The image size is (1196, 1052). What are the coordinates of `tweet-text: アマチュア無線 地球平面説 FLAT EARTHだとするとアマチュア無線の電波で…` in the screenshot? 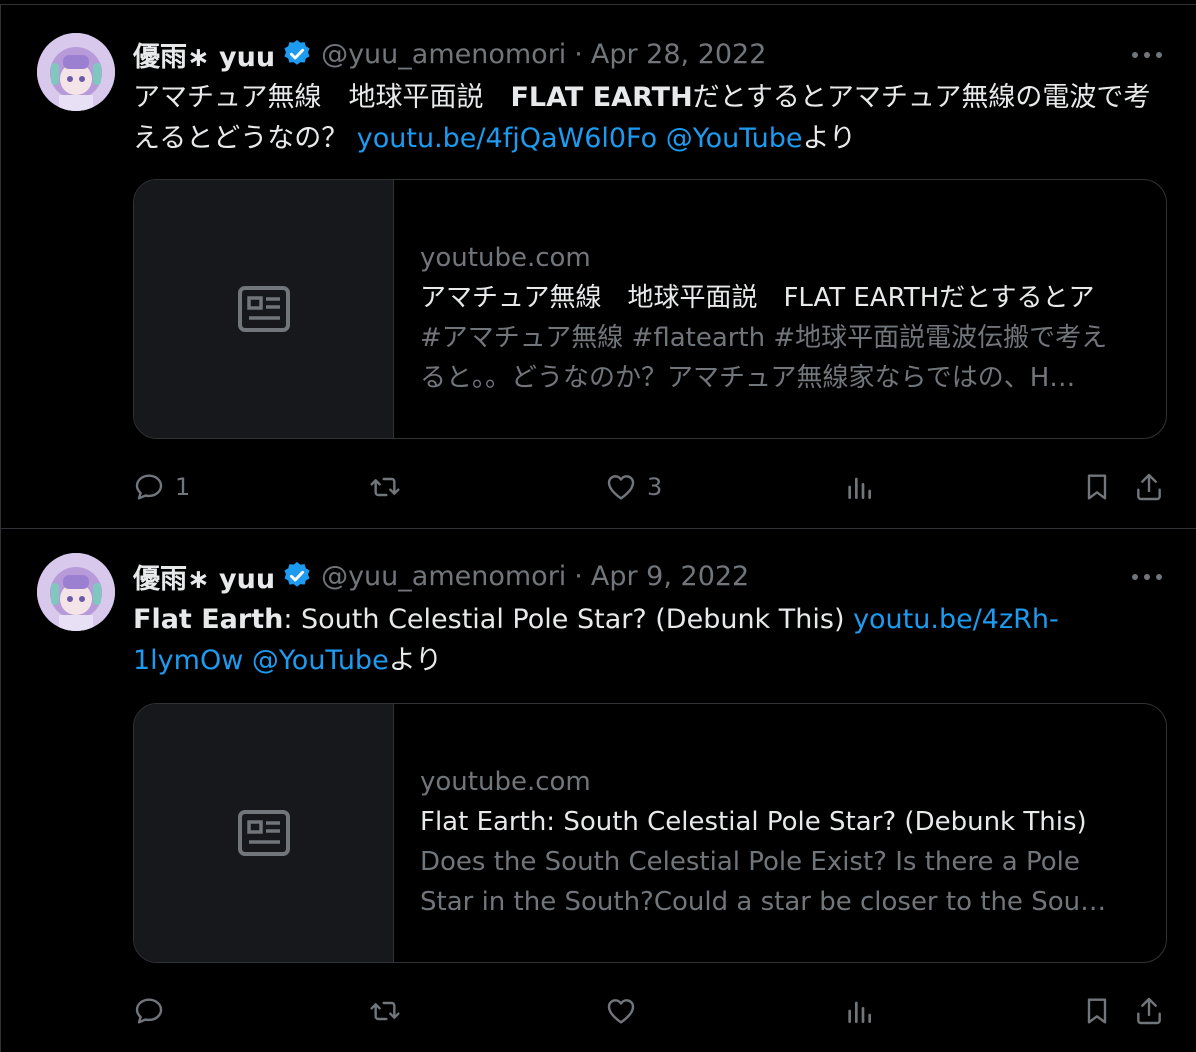 It's located at (653, 118).